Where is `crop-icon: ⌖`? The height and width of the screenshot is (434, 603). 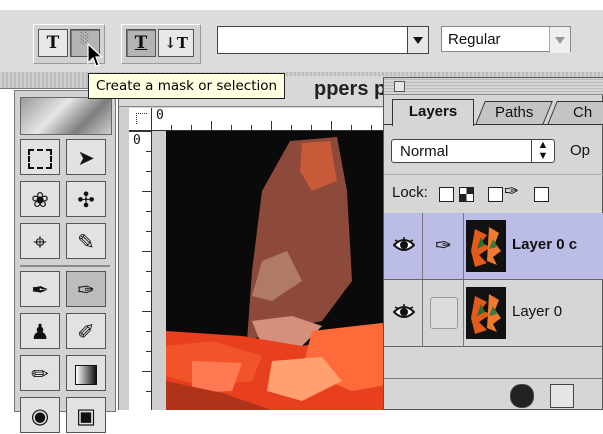 crop-icon: ⌖ is located at coordinates (40, 242).